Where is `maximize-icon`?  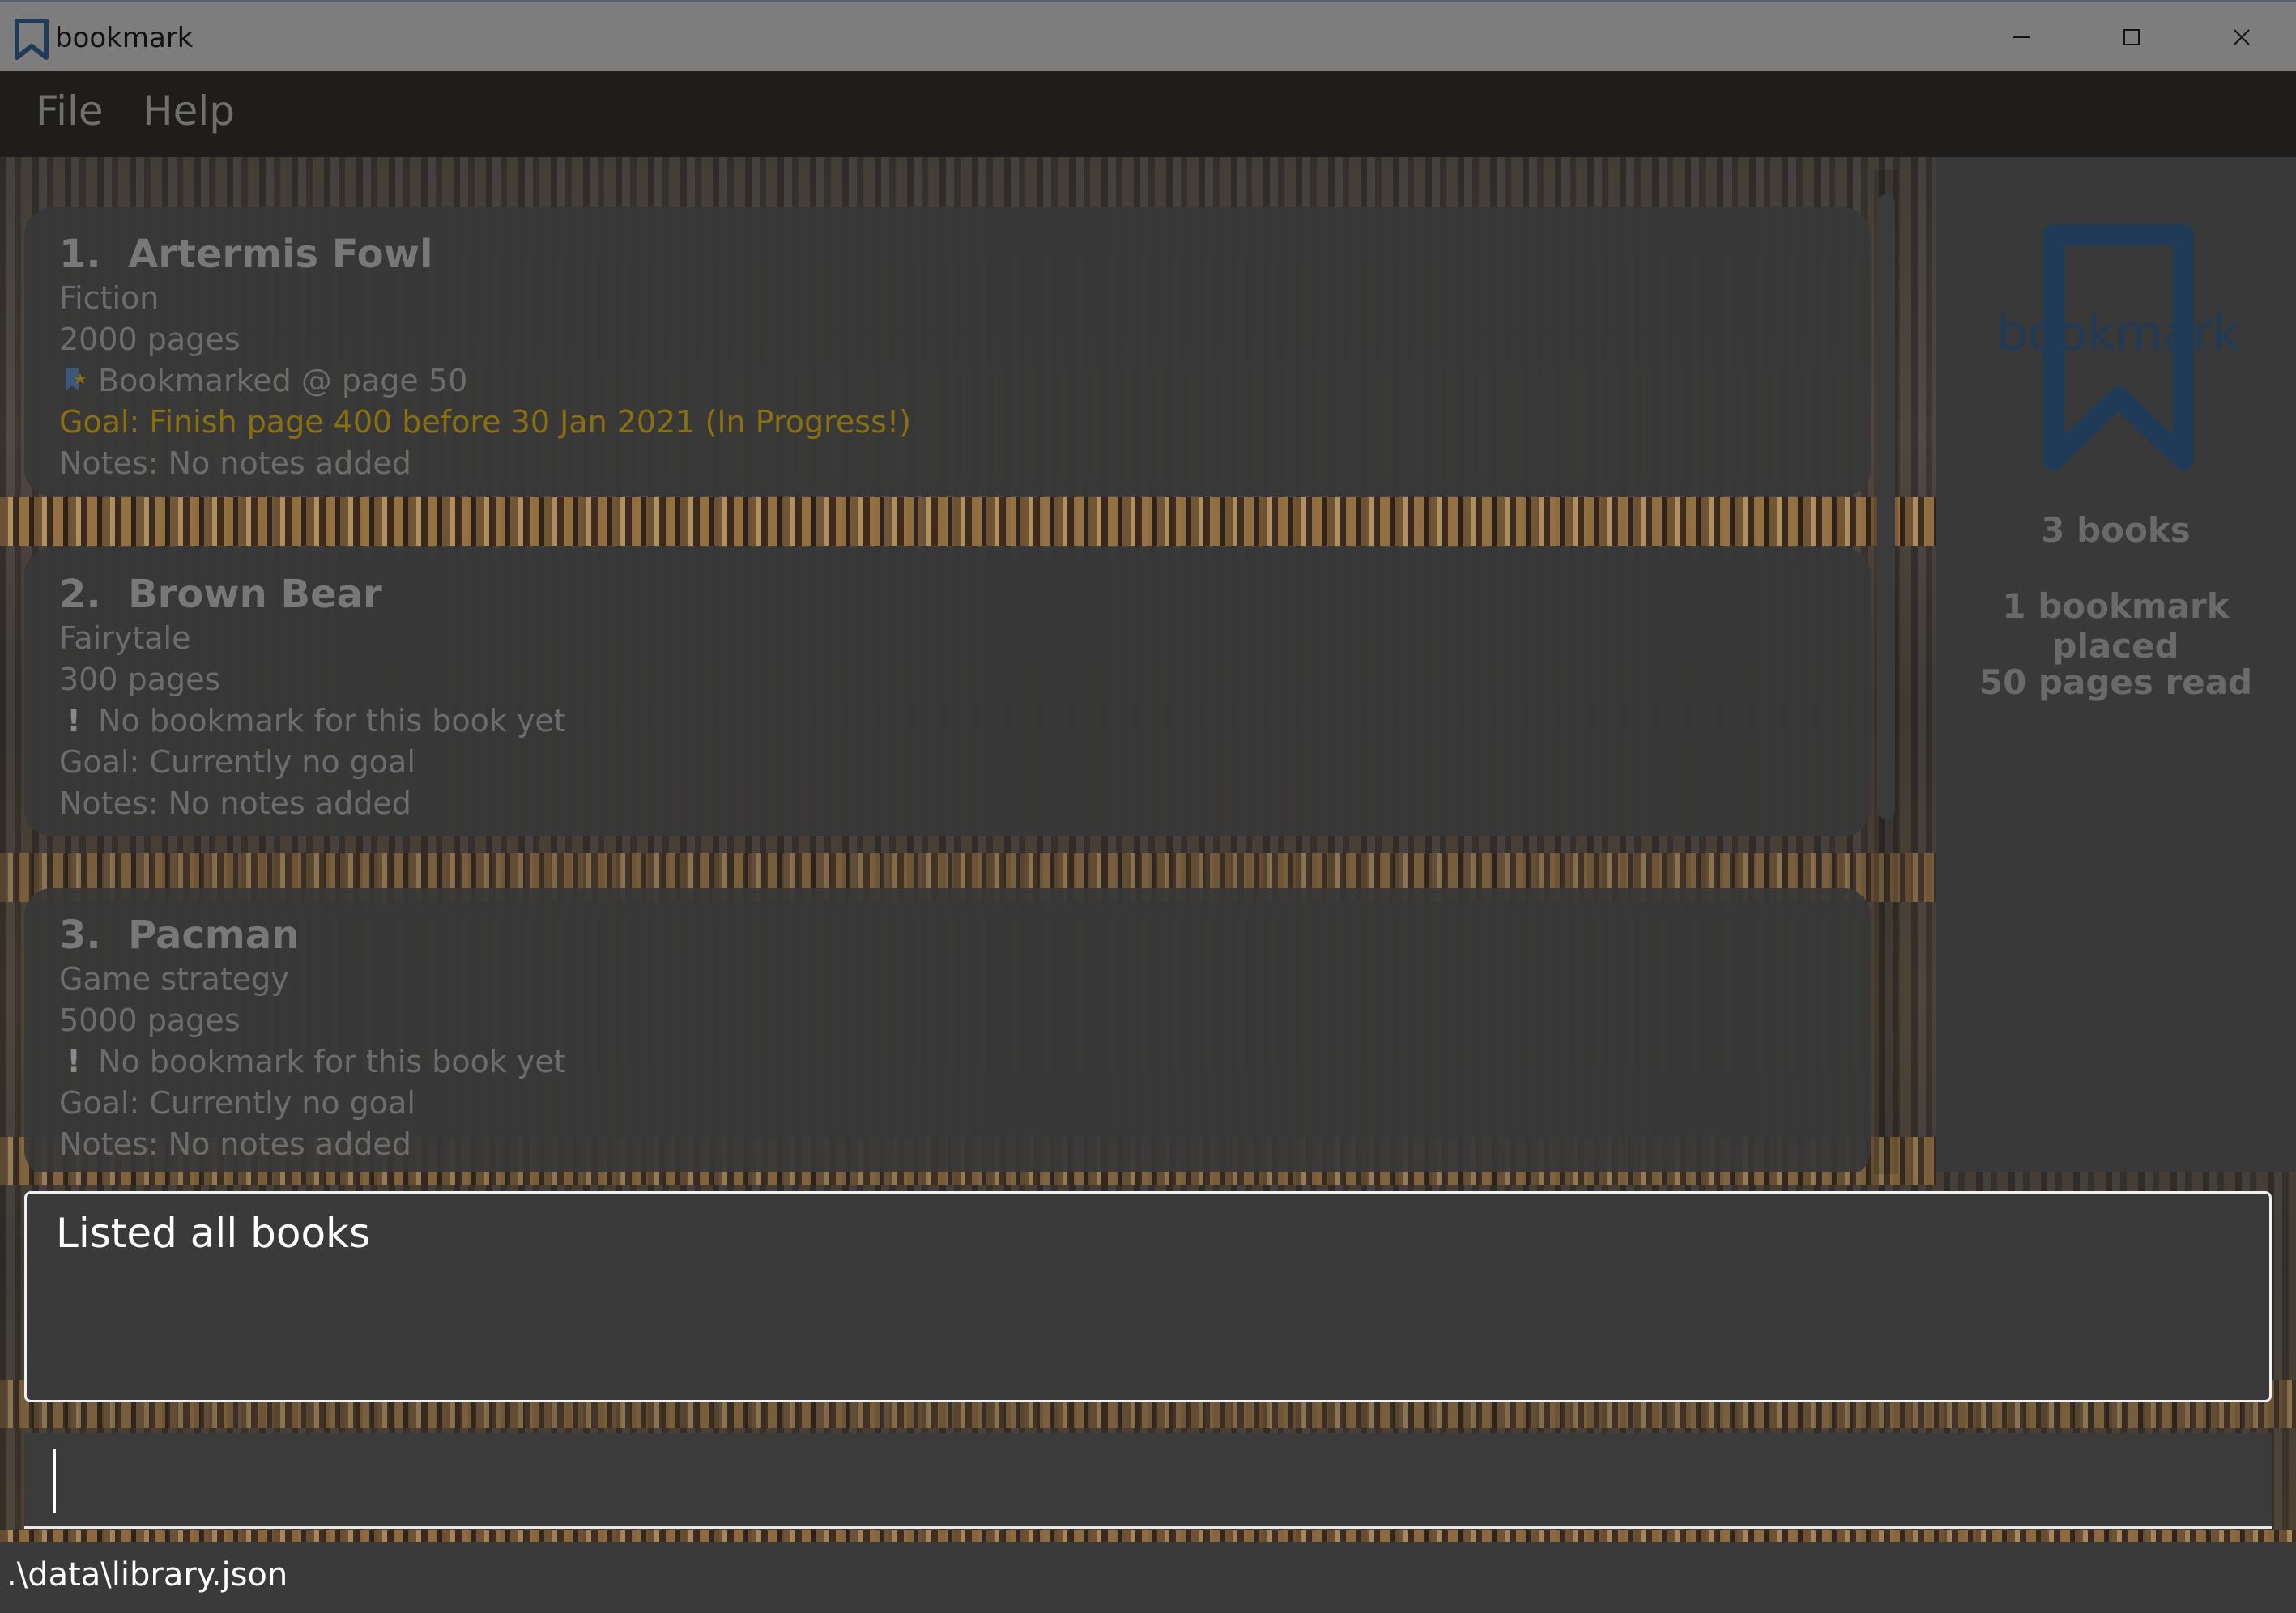
maximize-icon is located at coordinates (2132, 37).